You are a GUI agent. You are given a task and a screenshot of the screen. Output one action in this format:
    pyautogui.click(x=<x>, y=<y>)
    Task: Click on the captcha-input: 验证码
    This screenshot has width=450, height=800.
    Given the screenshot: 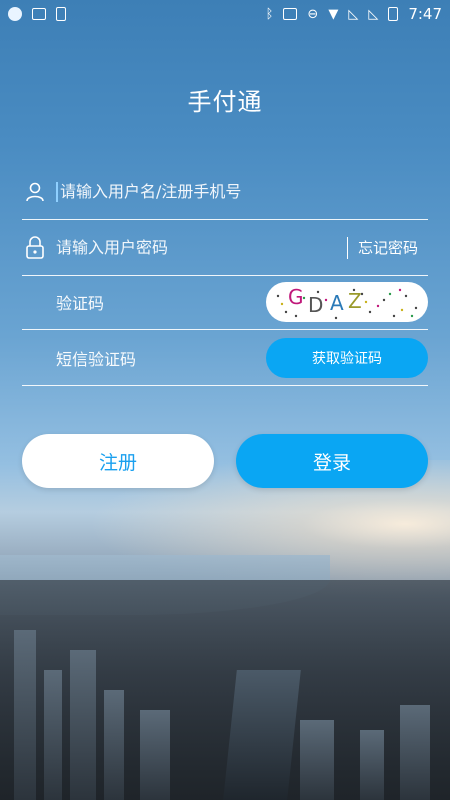 What is the action you would take?
    pyautogui.click(x=161, y=302)
    